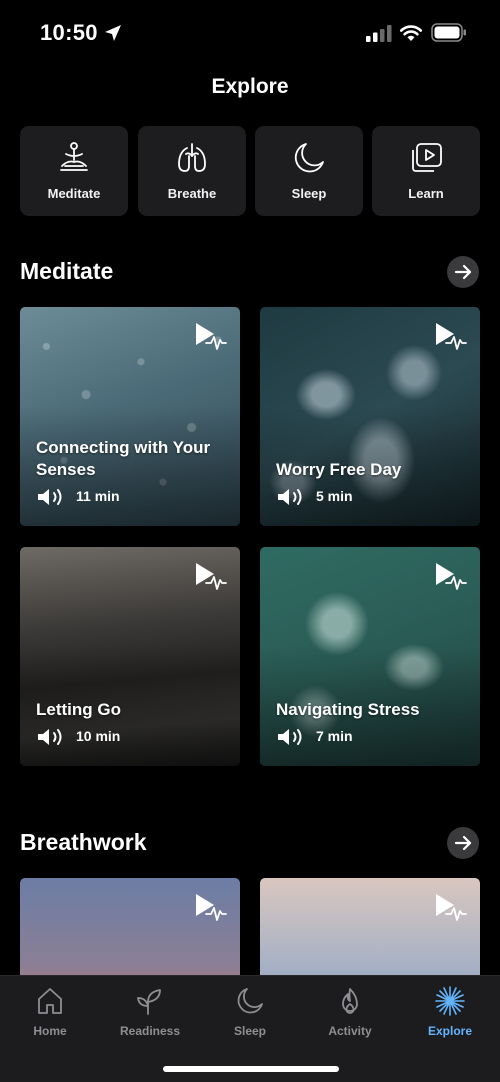 This screenshot has height=1082, width=500. Describe the element at coordinates (98, 496) in the screenshot. I see `card-duration: 11 min` at that location.